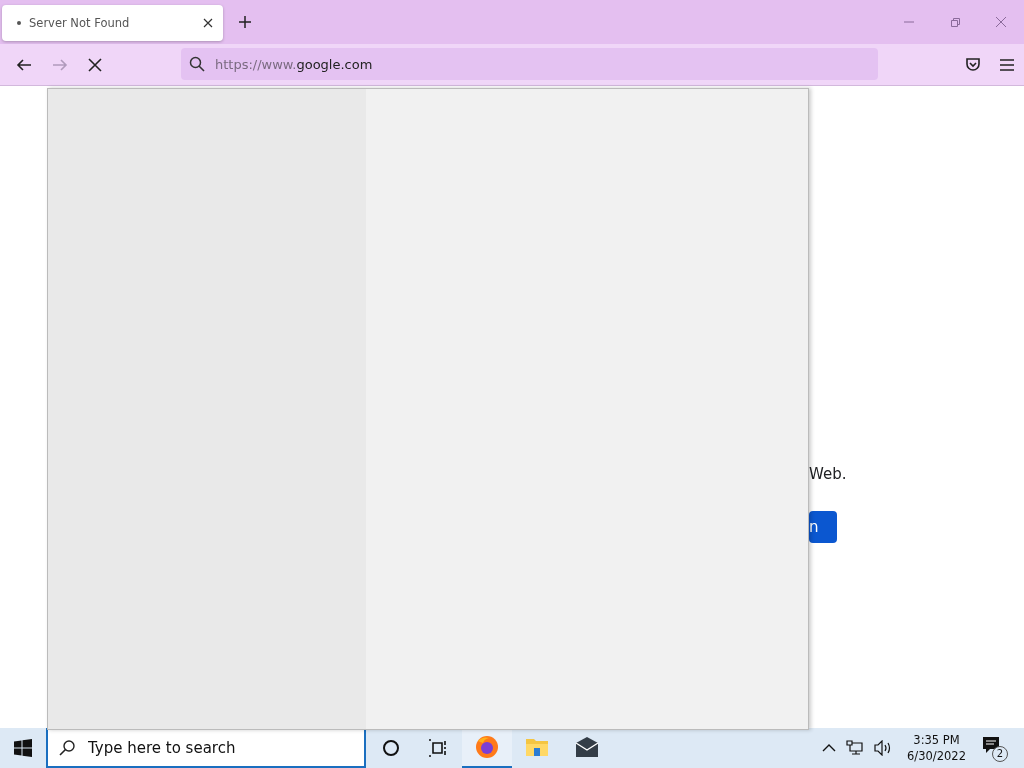 This screenshot has width=1024, height=768. I want to click on clock: 3:35 PM 6/30/2022, so click(936, 748).